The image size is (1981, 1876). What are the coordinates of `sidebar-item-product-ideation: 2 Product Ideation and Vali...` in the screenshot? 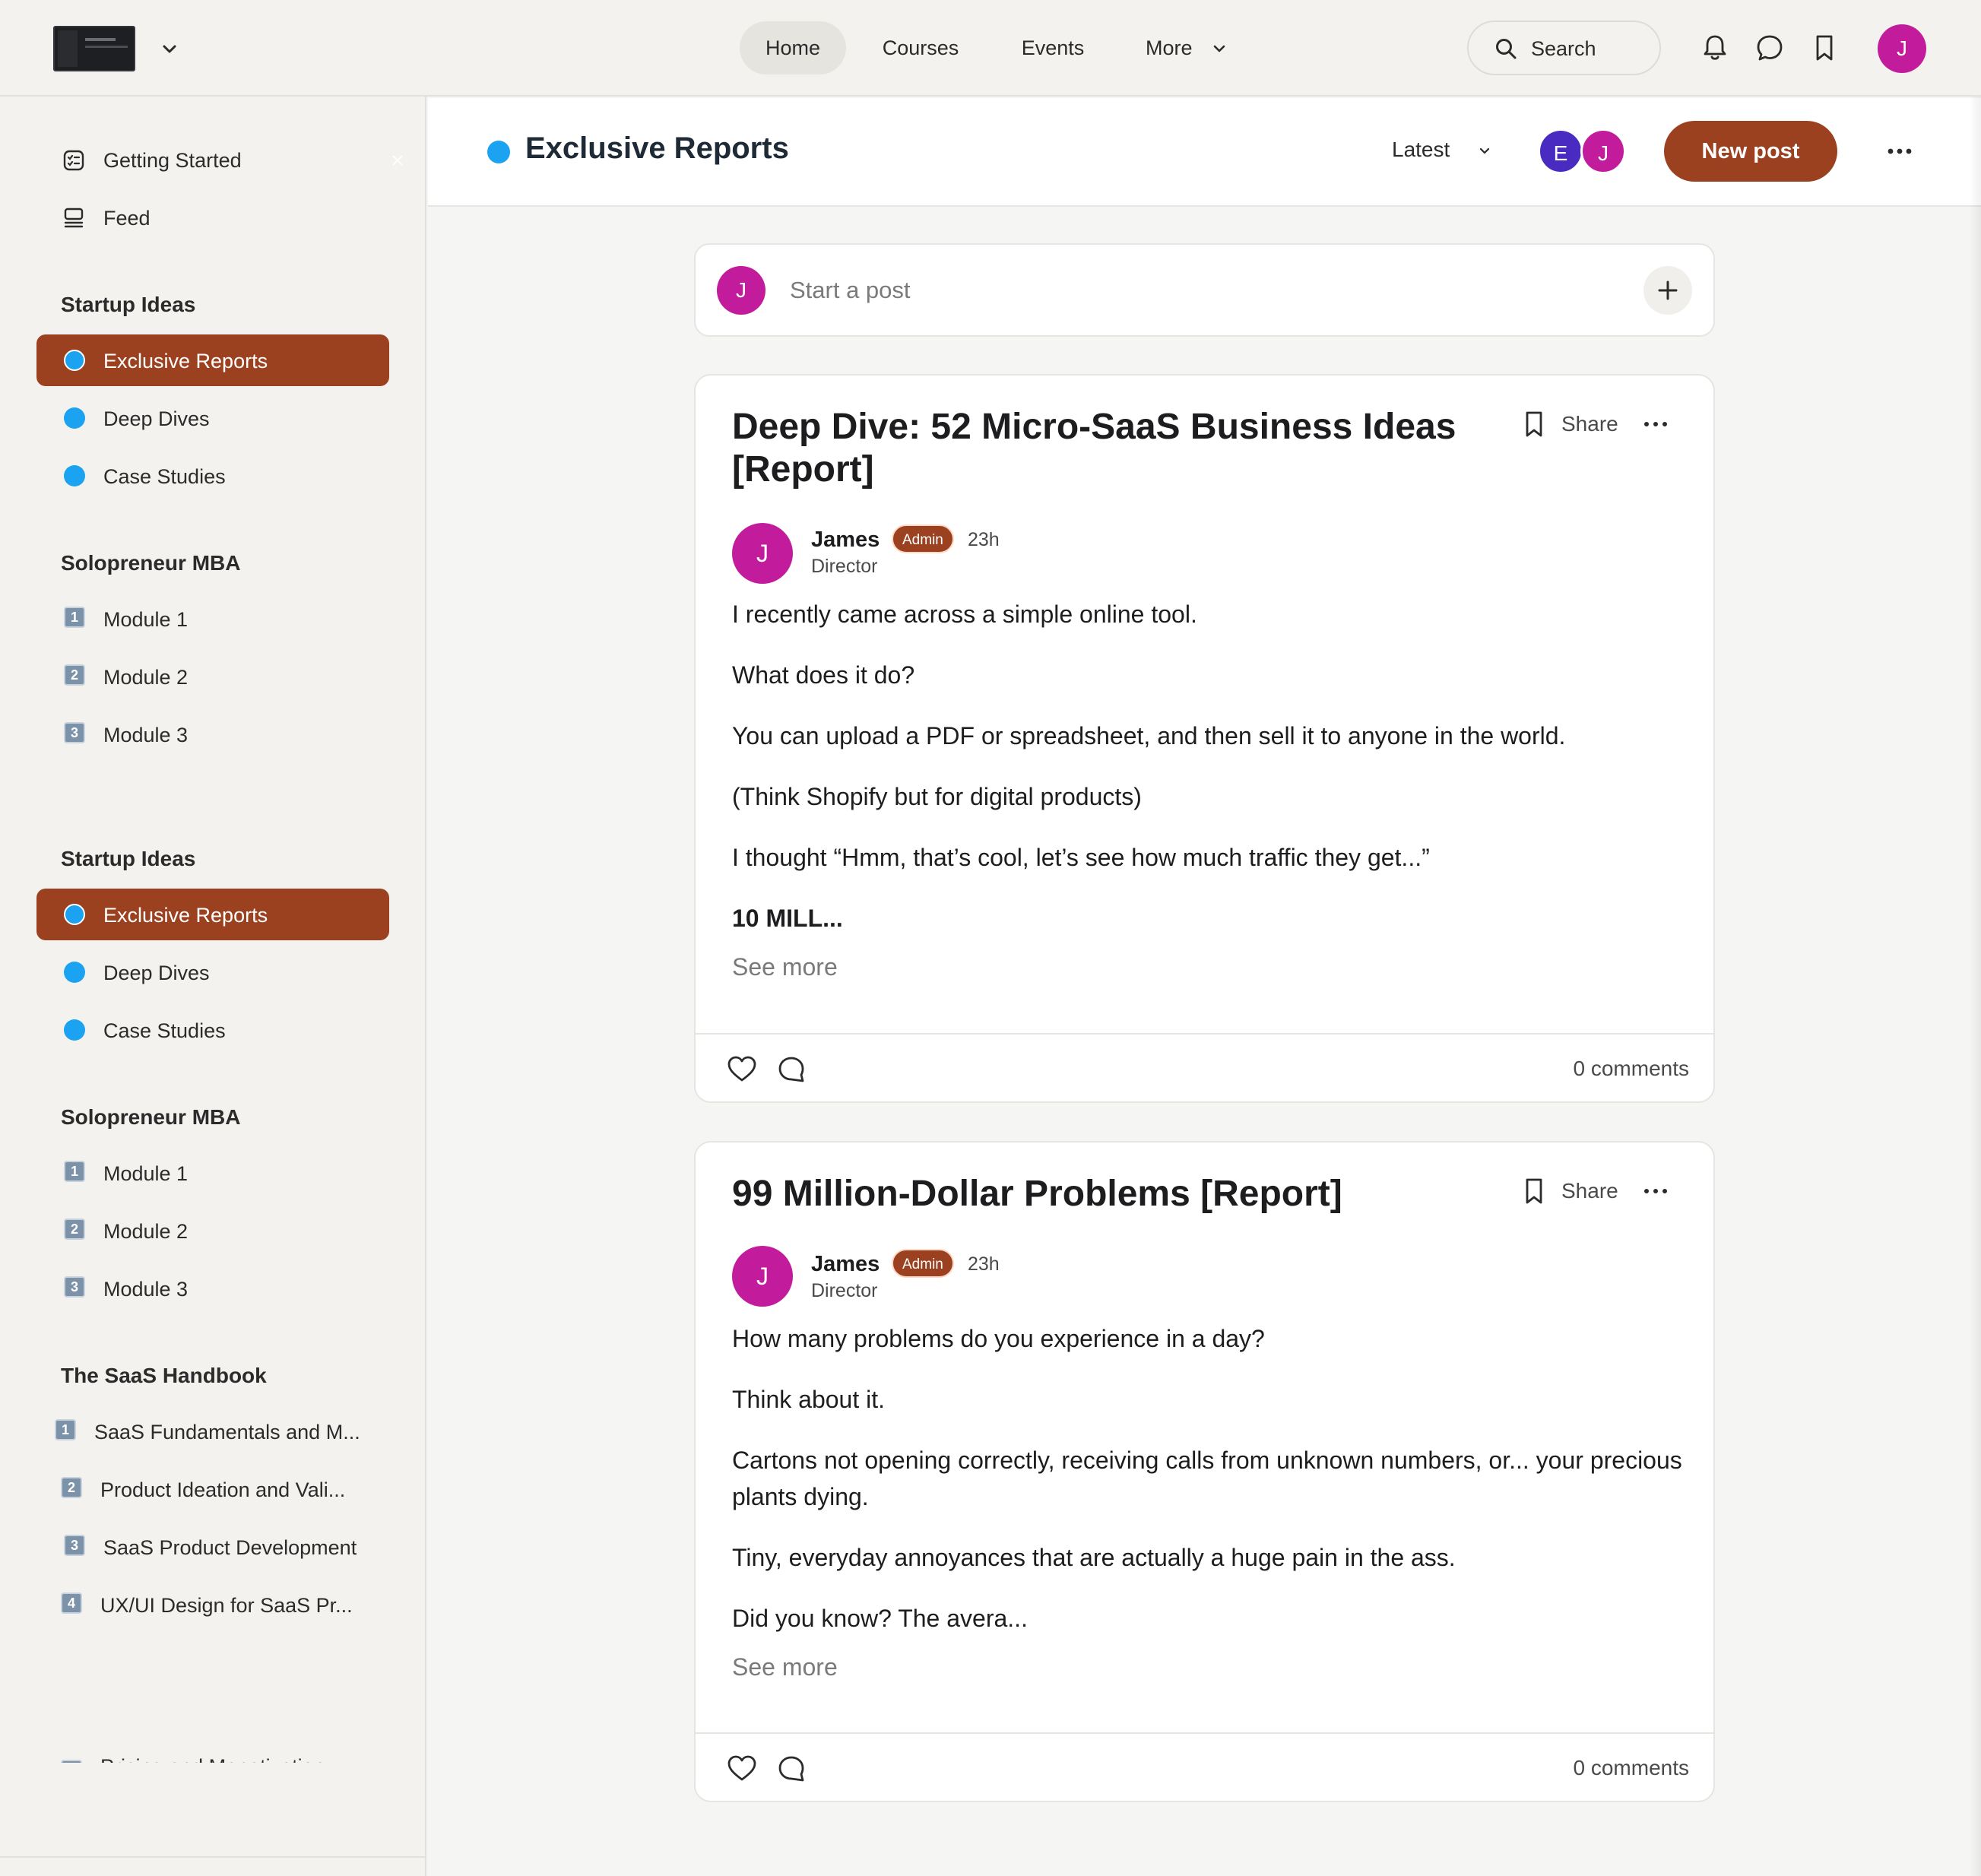 It's located at (209, 1489).